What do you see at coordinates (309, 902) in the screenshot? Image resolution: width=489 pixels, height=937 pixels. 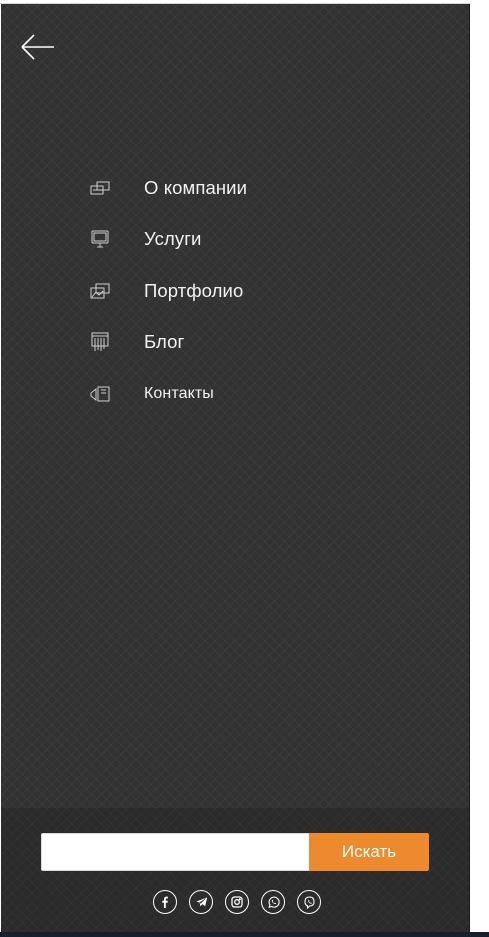 I see `viber-icon` at bounding box center [309, 902].